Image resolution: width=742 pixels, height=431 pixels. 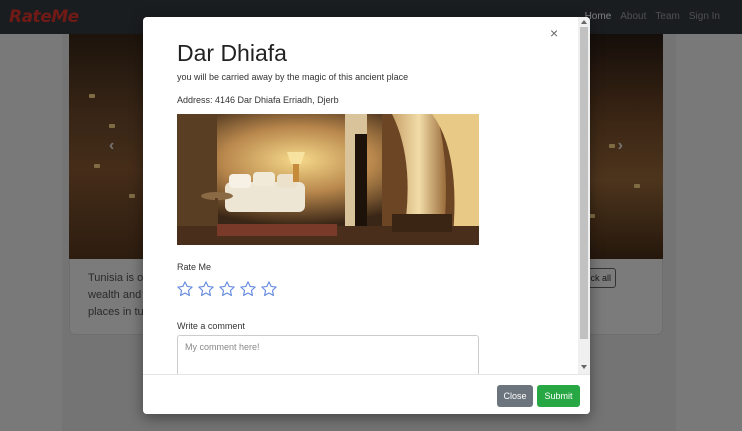 What do you see at coordinates (515, 396) in the screenshot?
I see `close-button: Close` at bounding box center [515, 396].